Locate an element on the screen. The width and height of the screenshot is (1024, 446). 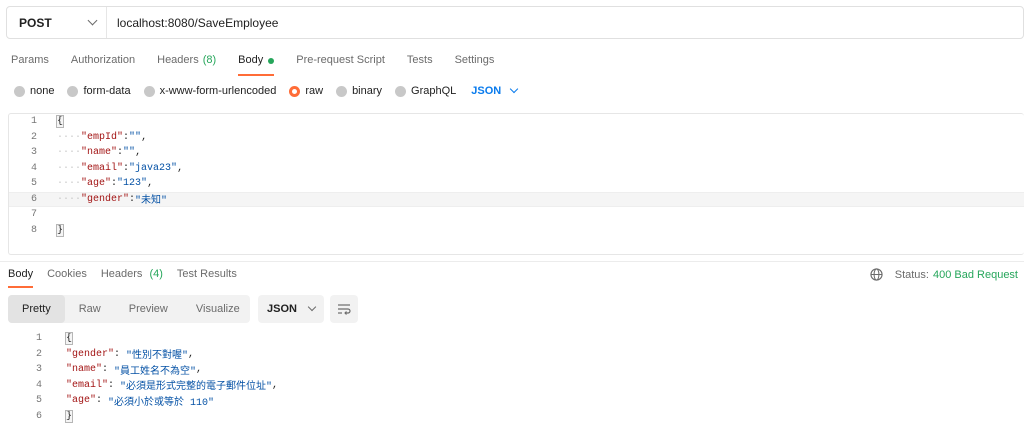
radio-form-data: form-data is located at coordinates (99, 91).